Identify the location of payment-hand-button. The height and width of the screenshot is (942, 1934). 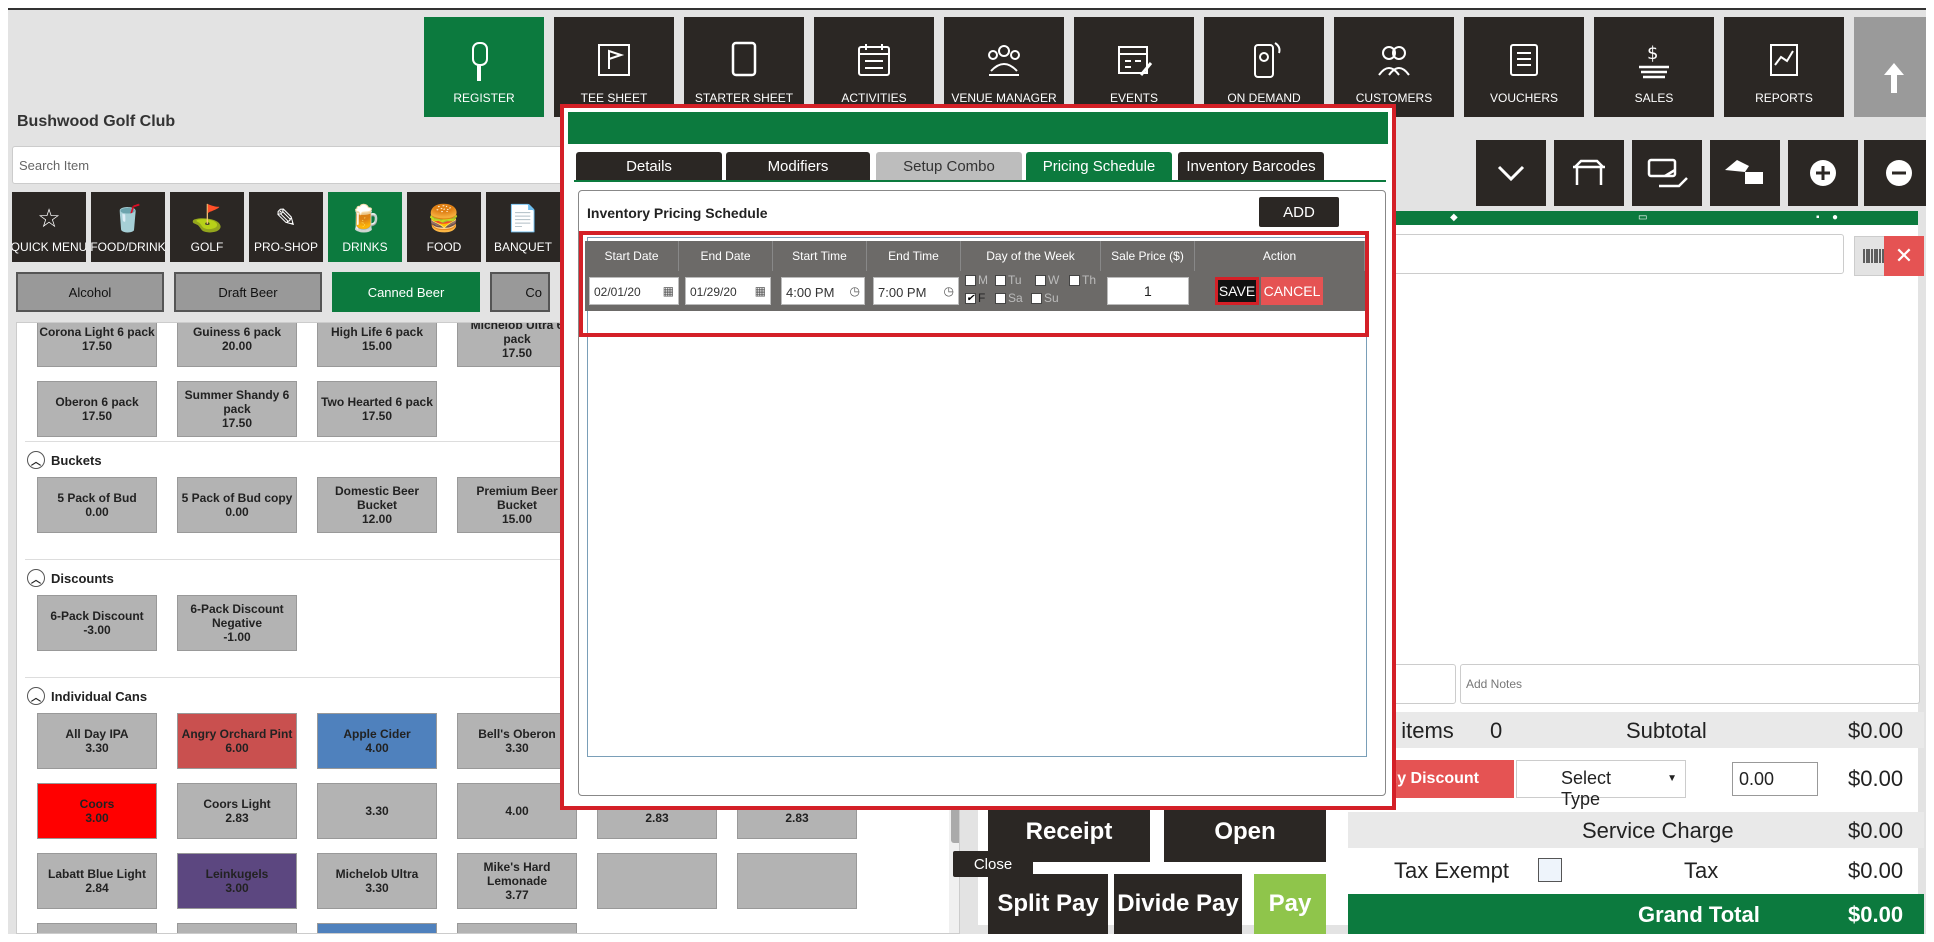
(1745, 173).